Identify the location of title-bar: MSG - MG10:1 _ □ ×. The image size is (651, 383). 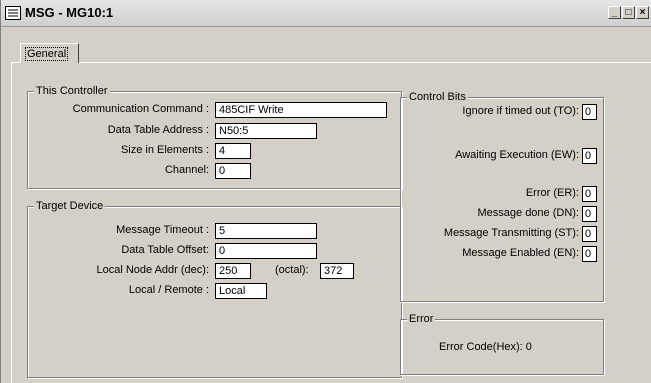
(326, 13).